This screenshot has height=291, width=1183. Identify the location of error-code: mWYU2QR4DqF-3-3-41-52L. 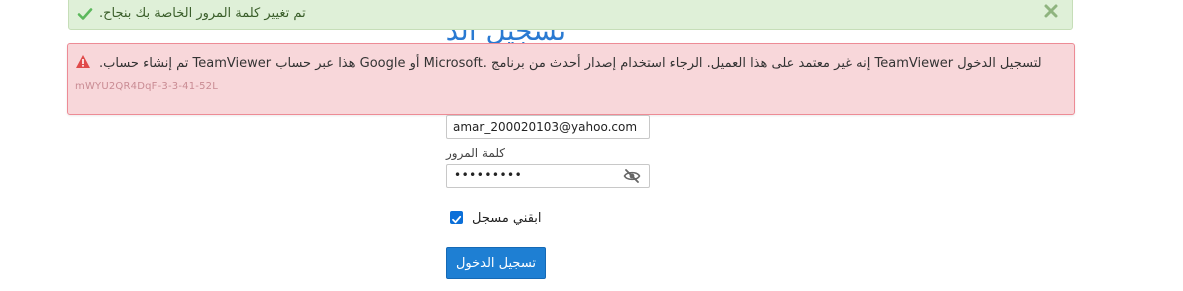
(146, 86).